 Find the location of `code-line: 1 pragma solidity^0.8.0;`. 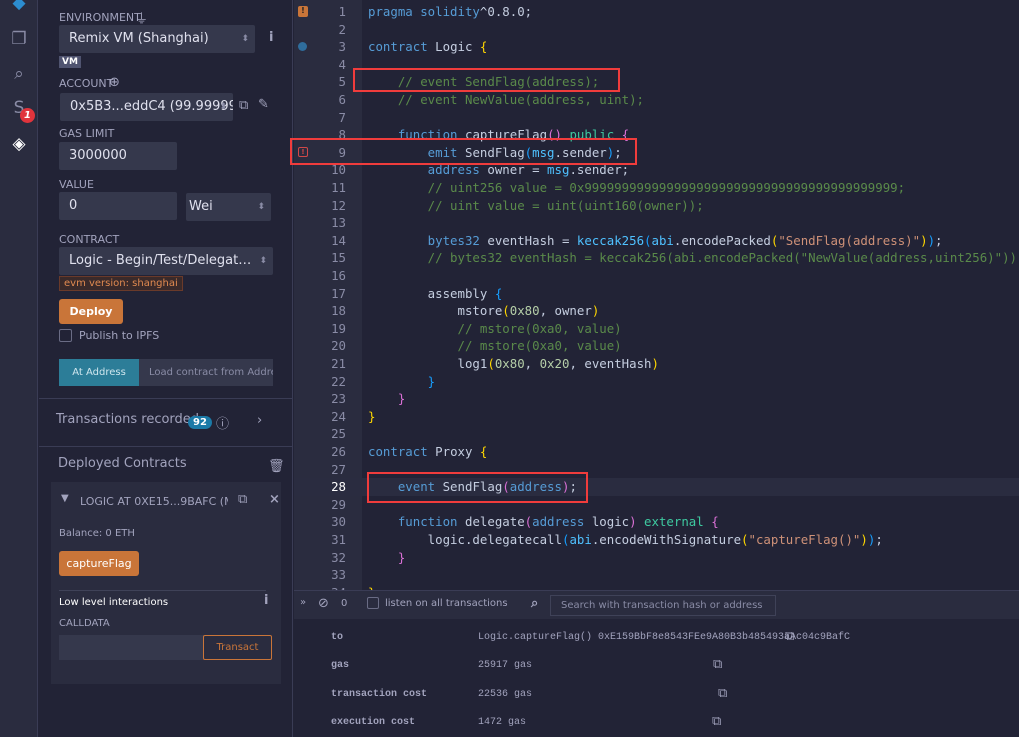

code-line: 1 pragma solidity^0.8.0; is located at coordinates (656, 12).